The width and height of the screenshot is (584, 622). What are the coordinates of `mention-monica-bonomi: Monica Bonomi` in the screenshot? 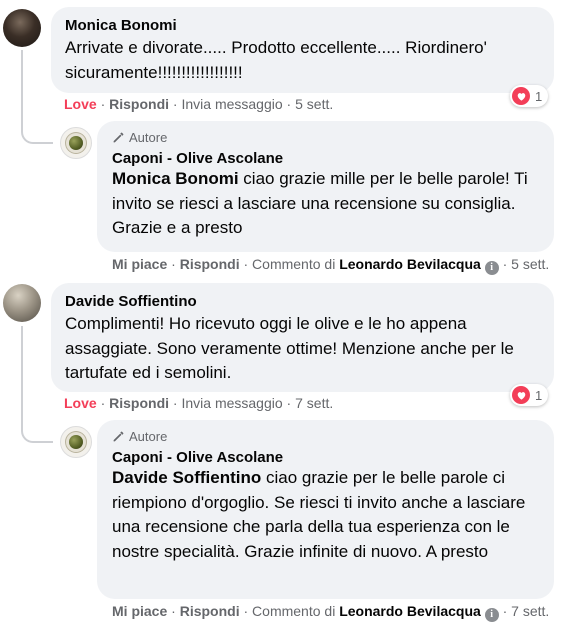 It's located at (175, 178).